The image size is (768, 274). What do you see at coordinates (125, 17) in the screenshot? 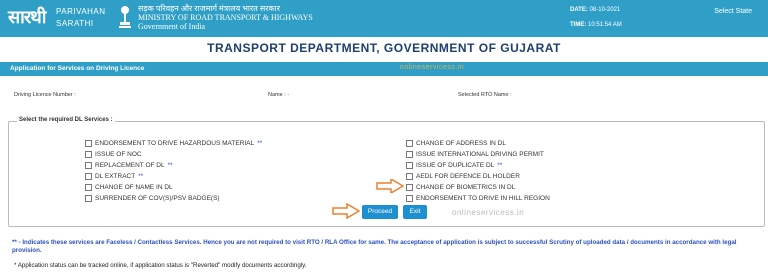
I see `emblem-icon` at bounding box center [125, 17].